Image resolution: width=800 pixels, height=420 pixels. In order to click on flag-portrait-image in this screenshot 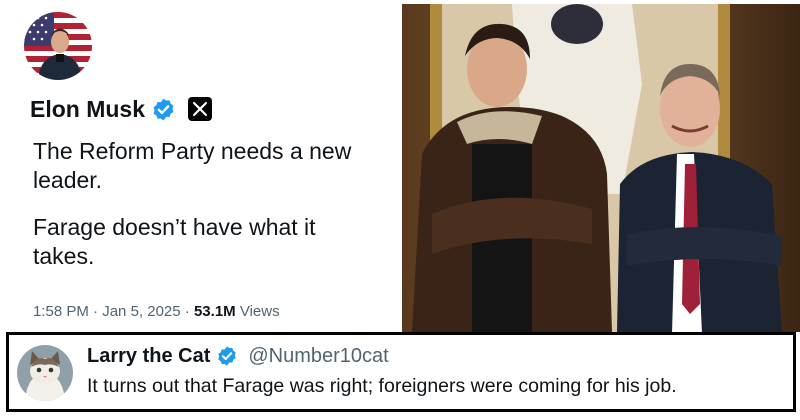, I will do `click(58, 46)`.